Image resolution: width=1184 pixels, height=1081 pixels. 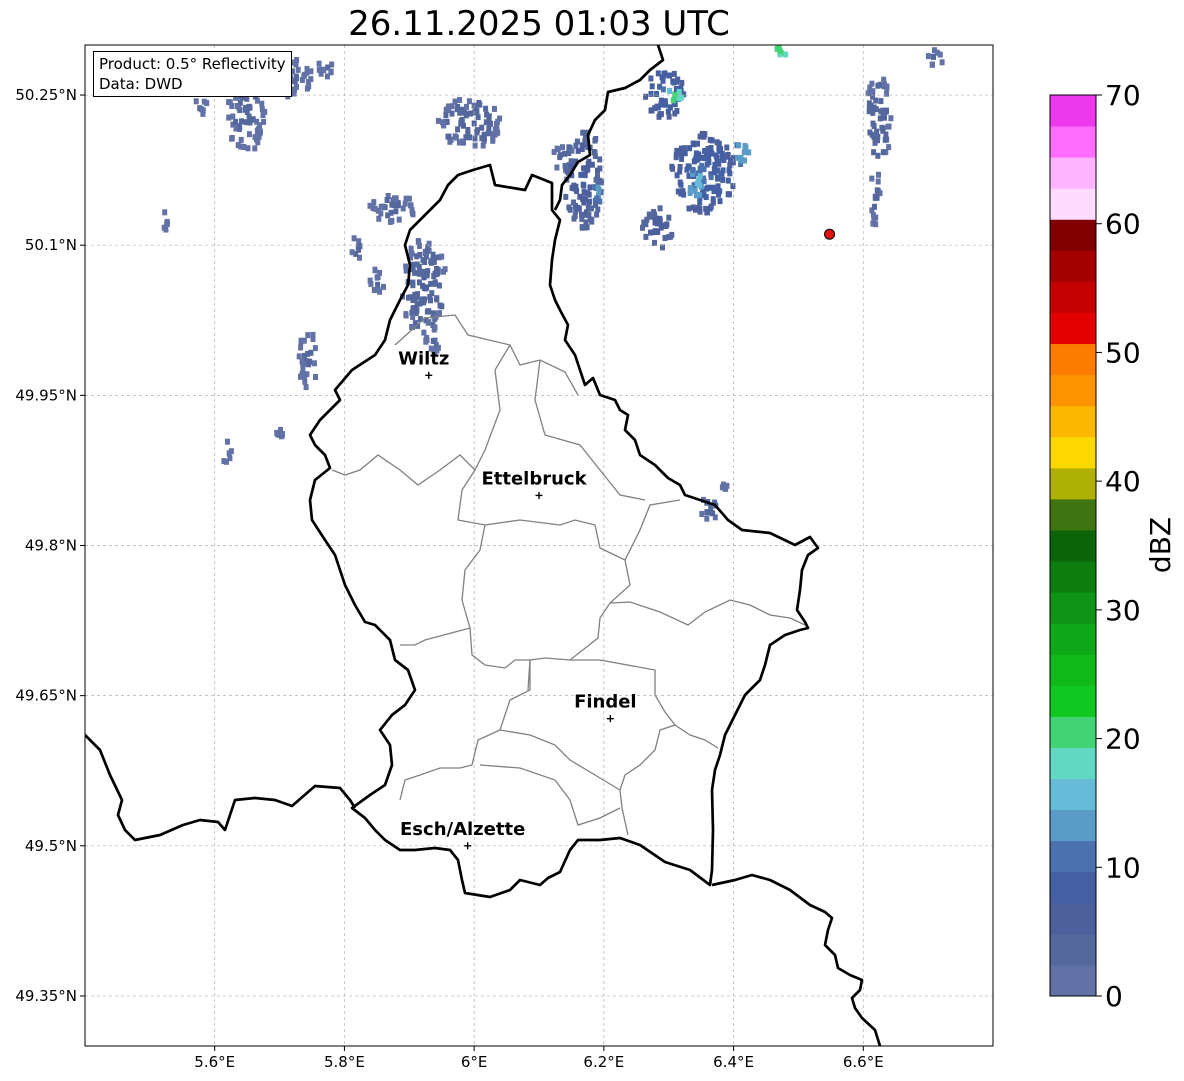 I want to click on lat-tick-label: 49.35°N, so click(x=46, y=996).